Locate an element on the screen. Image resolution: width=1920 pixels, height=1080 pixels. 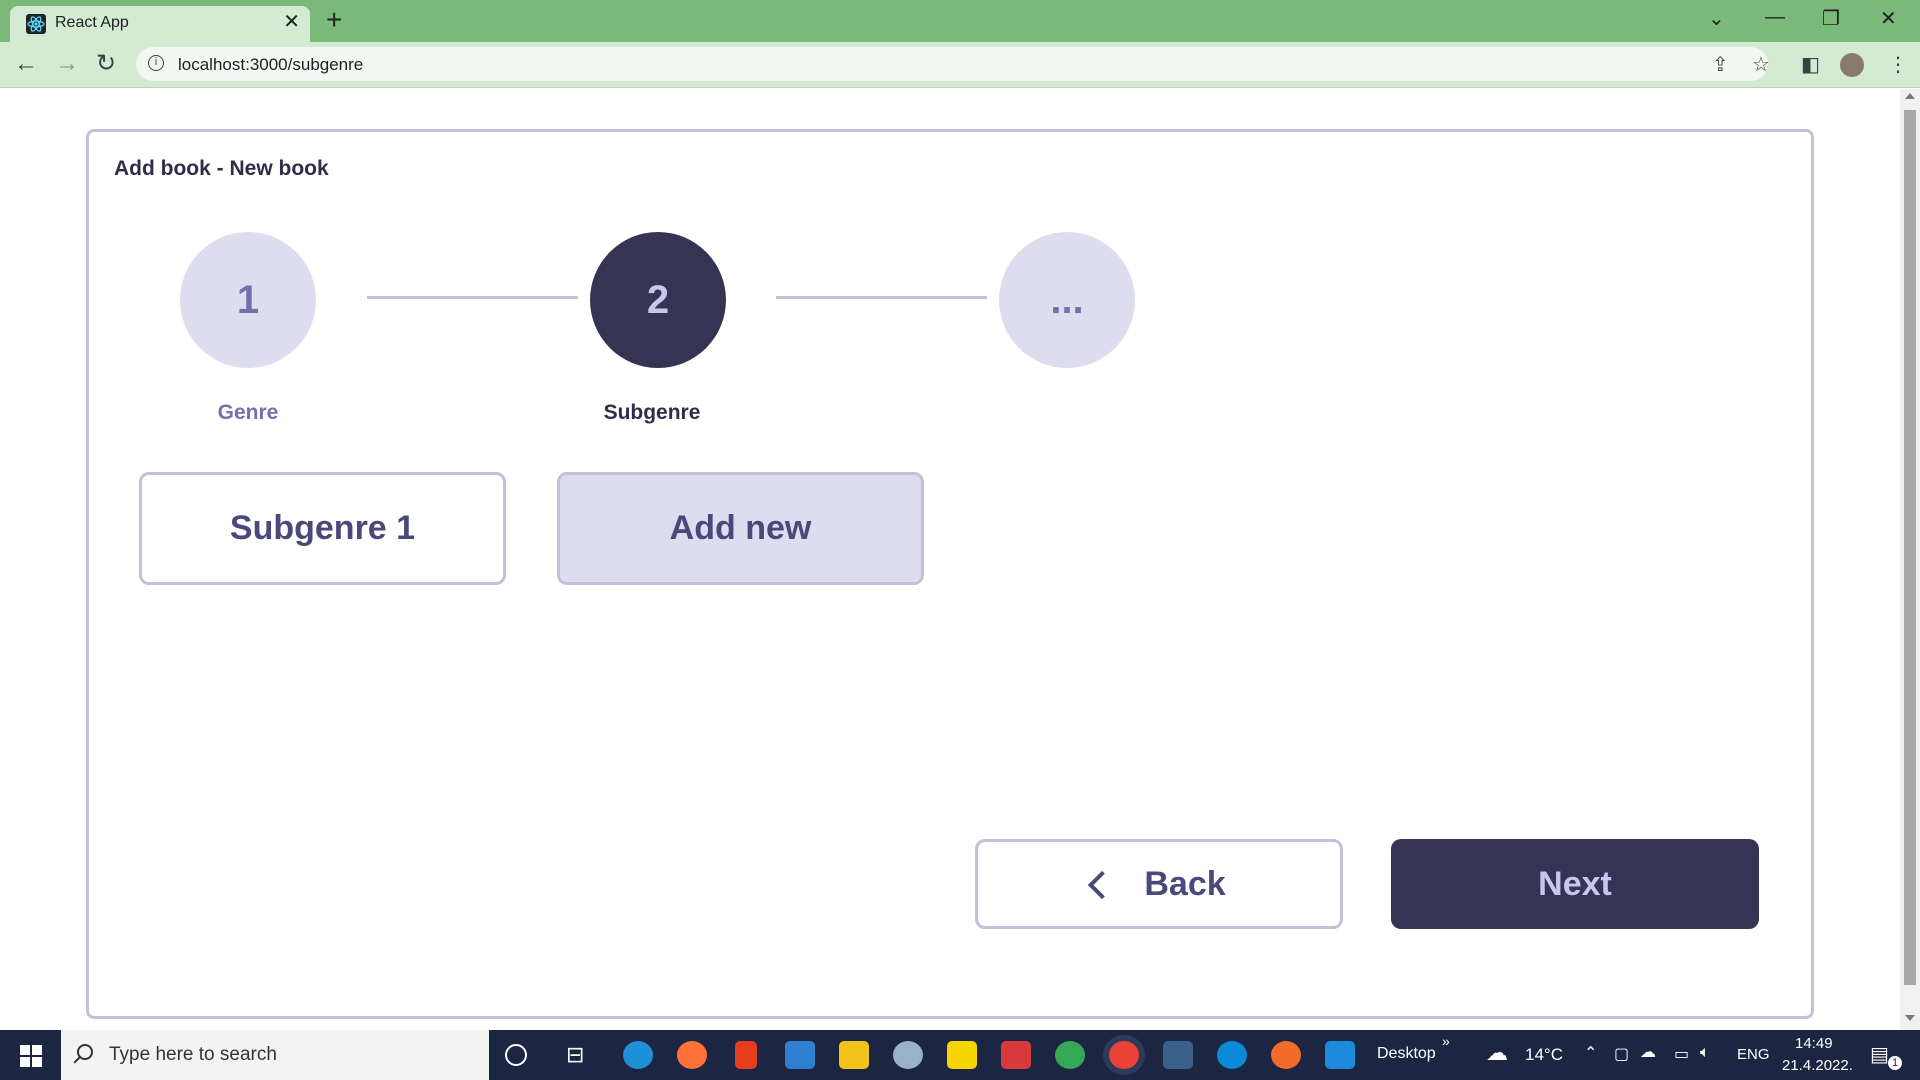
address-bar is located at coordinates (952, 64).